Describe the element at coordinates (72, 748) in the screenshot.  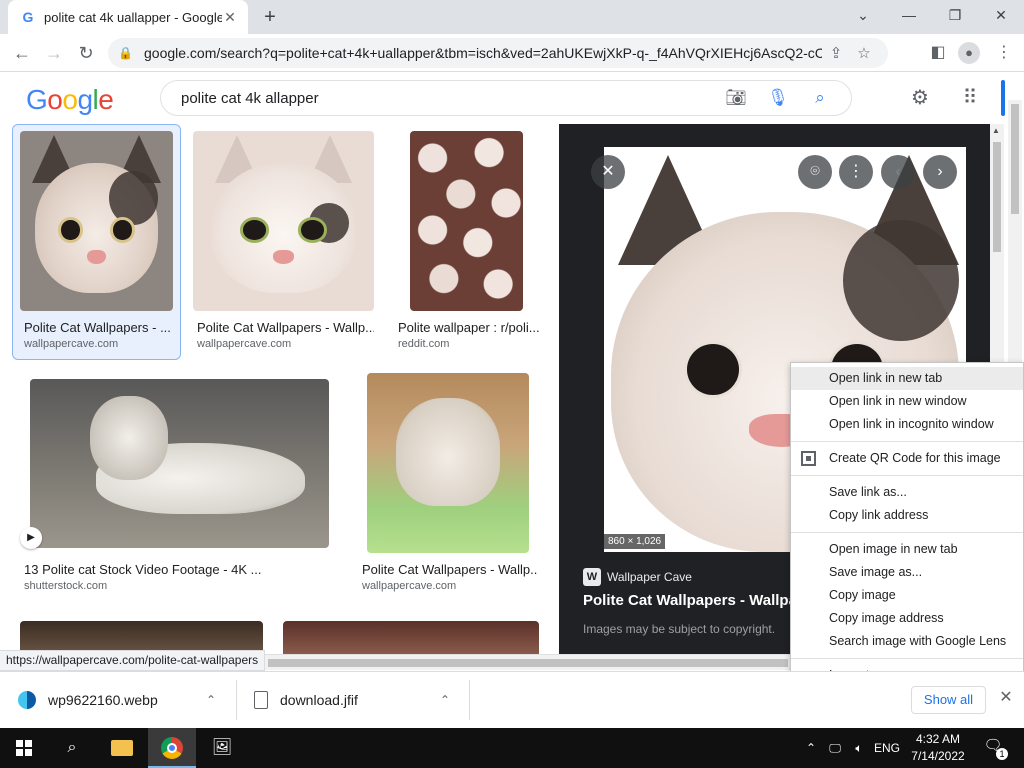
I see `search-taskbar-icon: ⌕` at that location.